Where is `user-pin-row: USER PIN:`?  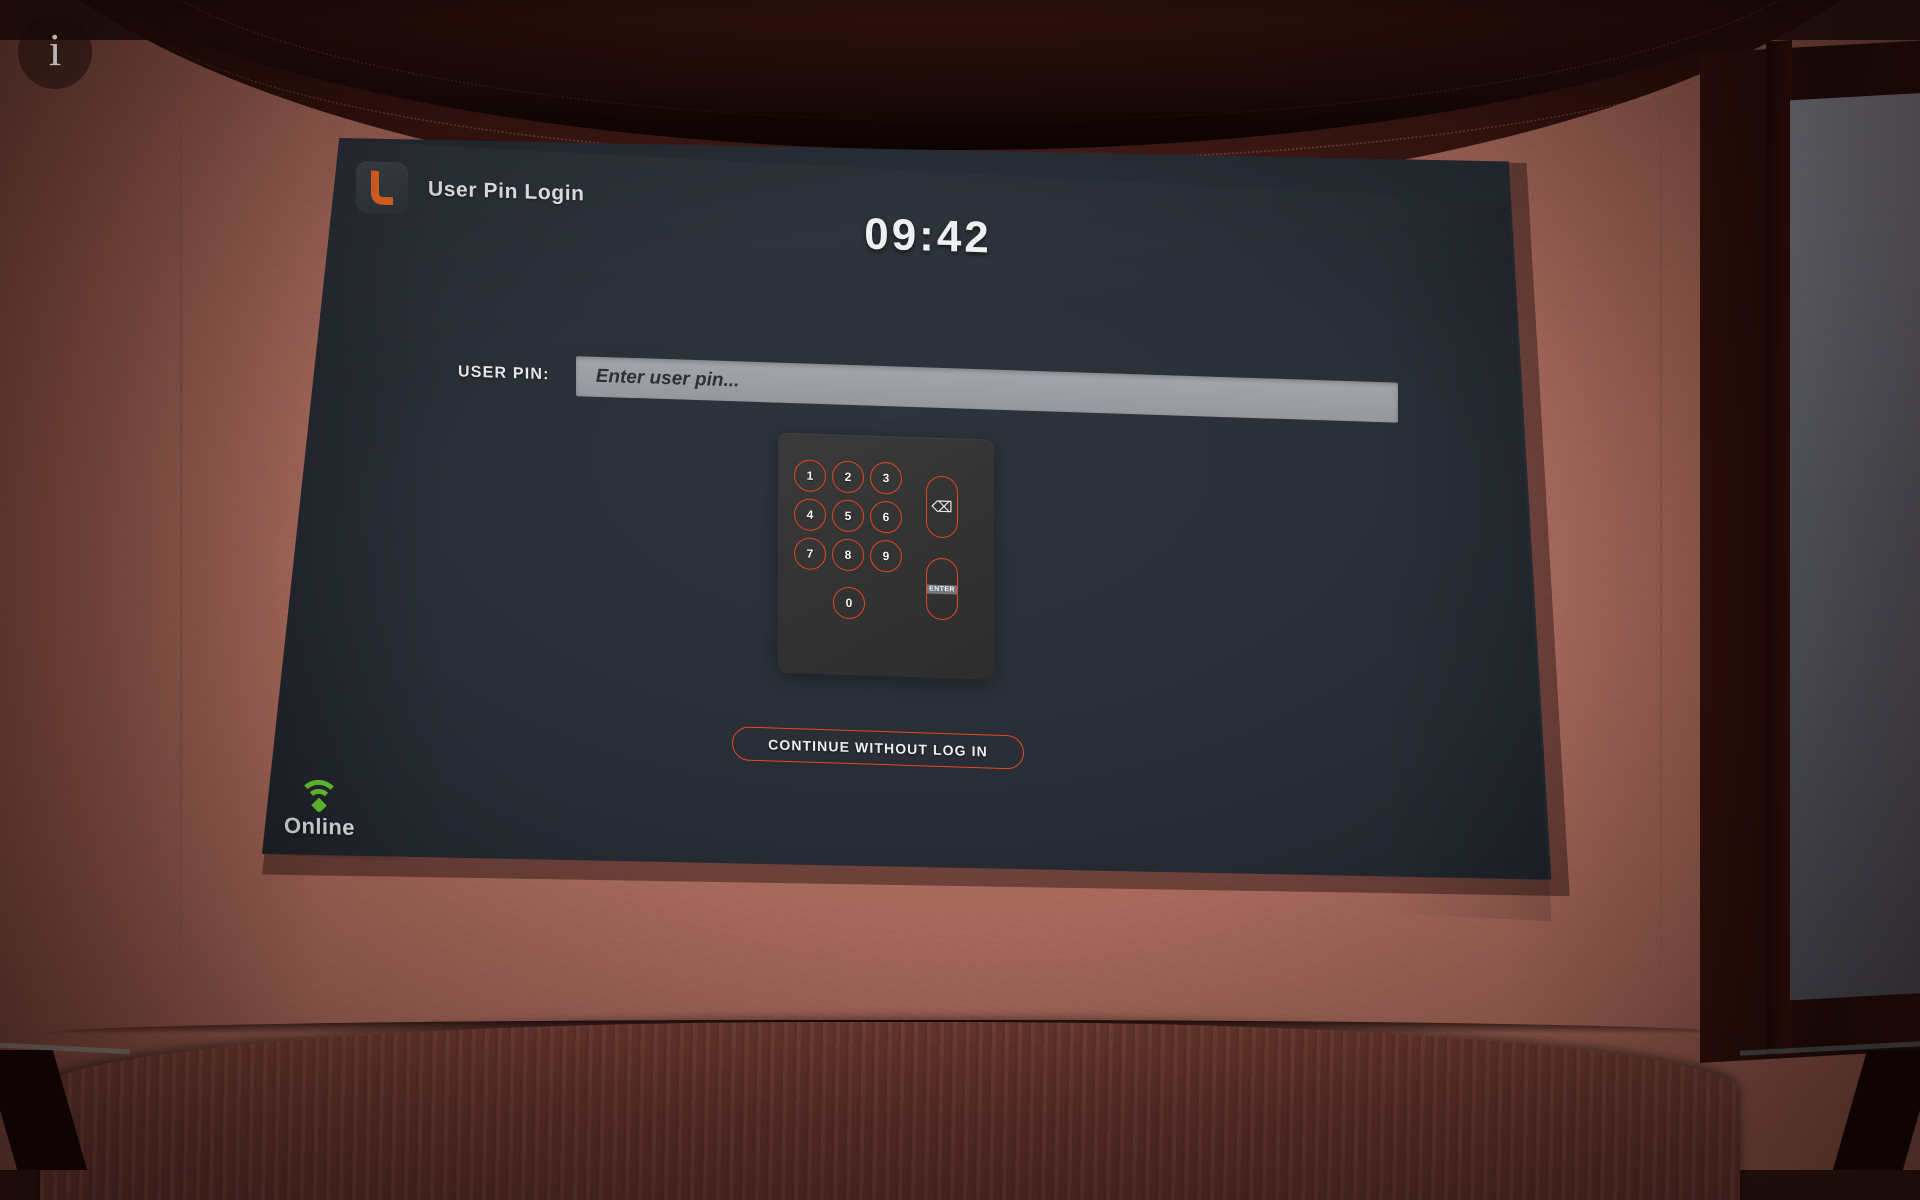 user-pin-row: USER PIN: is located at coordinates (928, 387).